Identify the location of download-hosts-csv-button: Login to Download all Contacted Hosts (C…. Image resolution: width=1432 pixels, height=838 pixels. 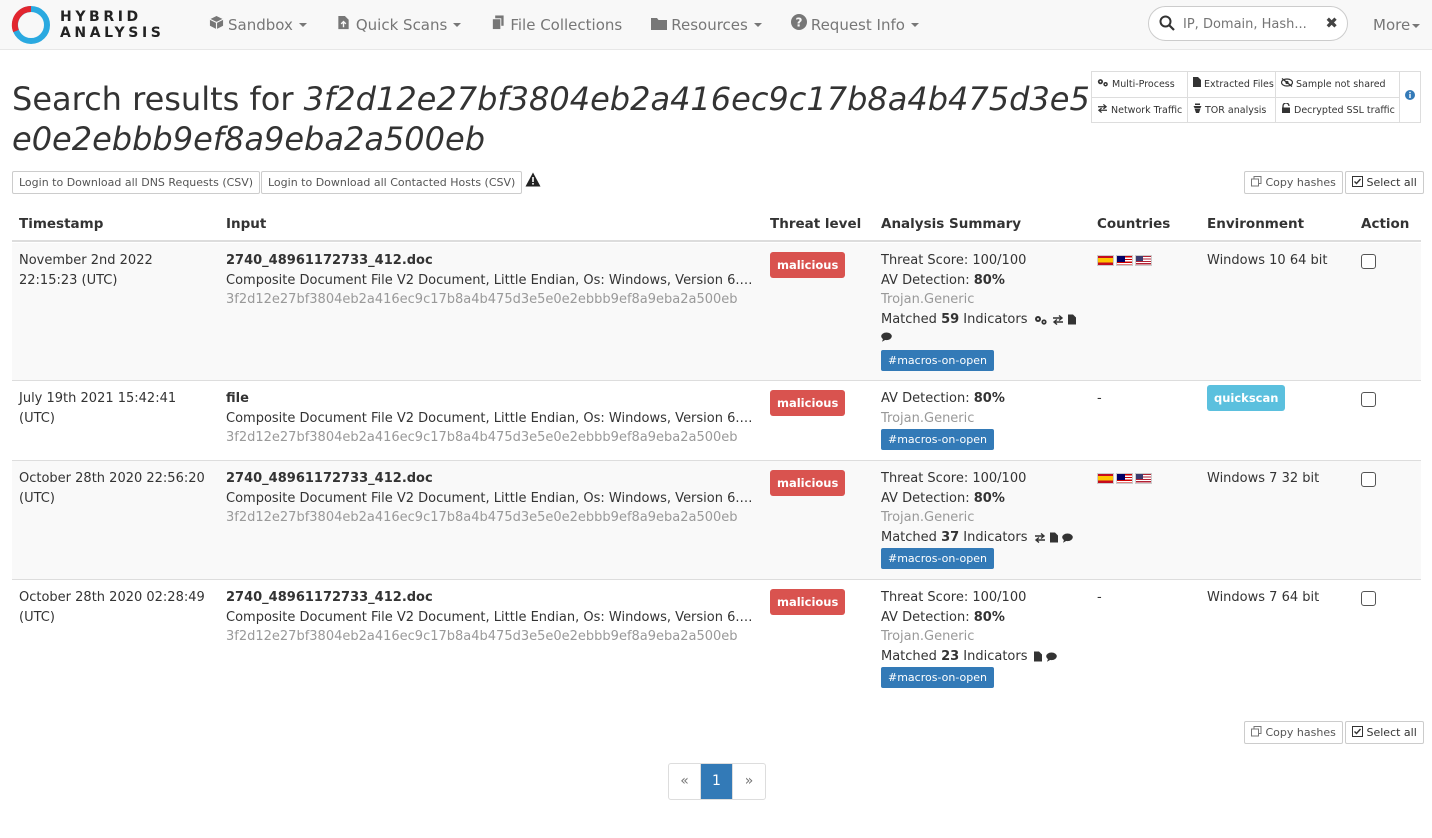
(392, 182).